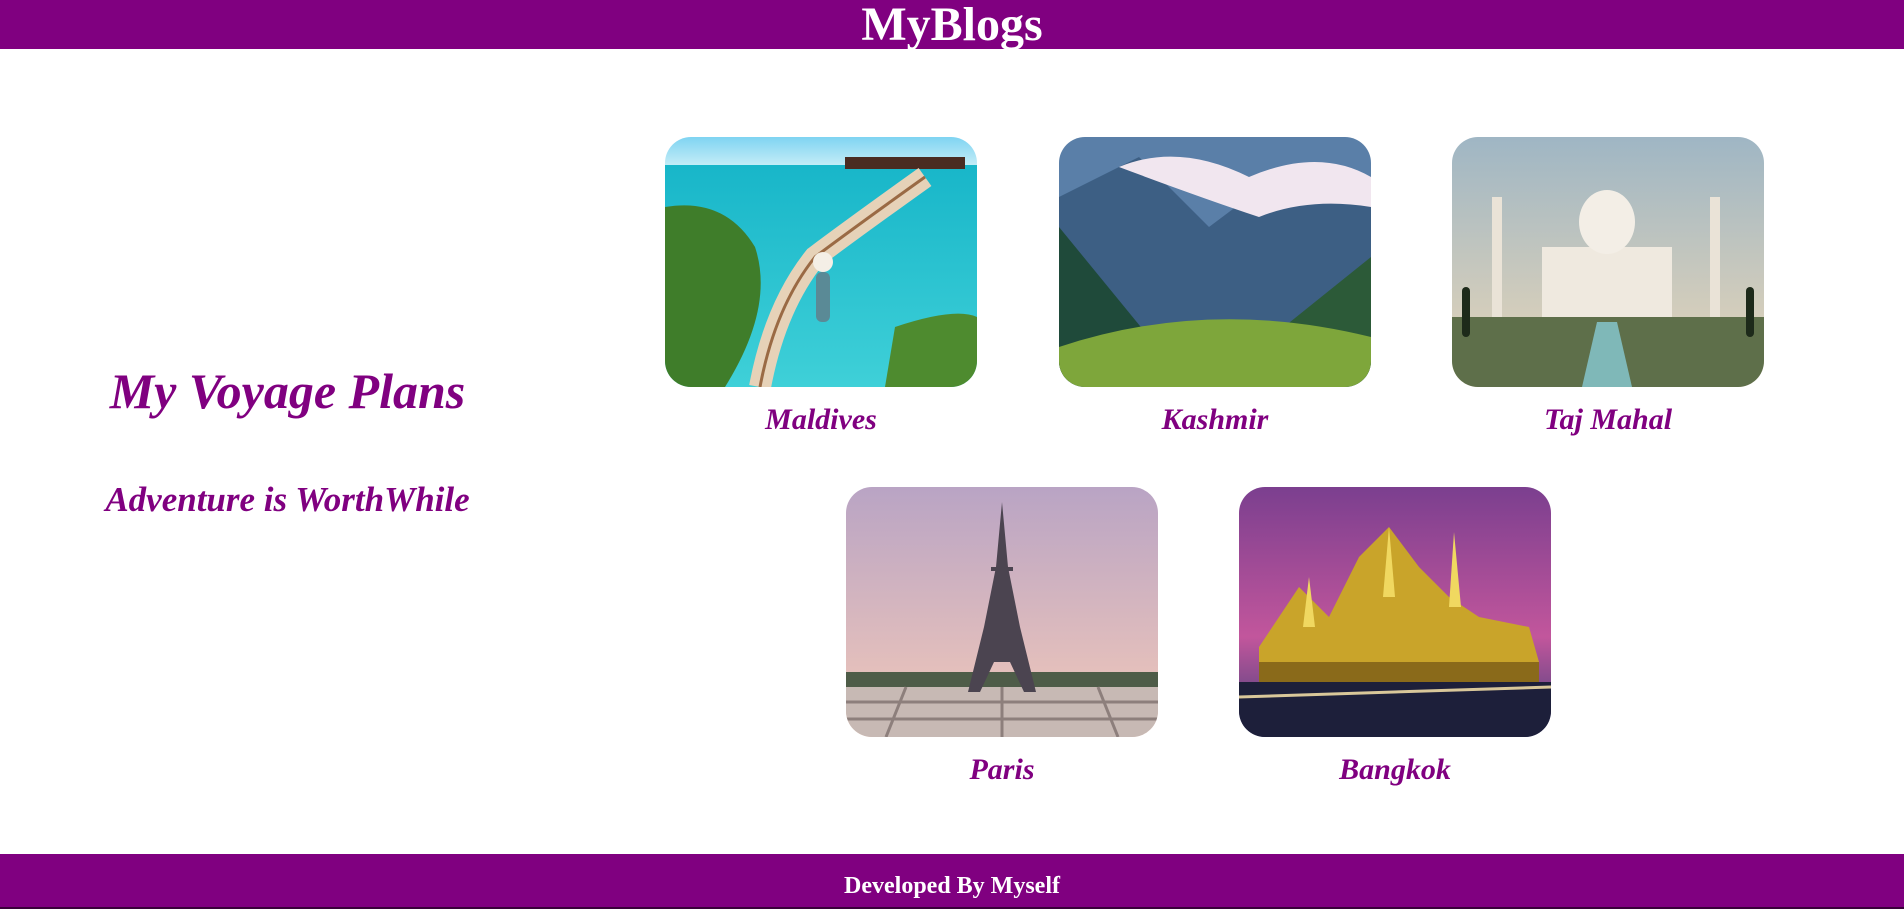 The image size is (1904, 909). What do you see at coordinates (287, 391) in the screenshot?
I see `intro-title: My Voyage Plans` at bounding box center [287, 391].